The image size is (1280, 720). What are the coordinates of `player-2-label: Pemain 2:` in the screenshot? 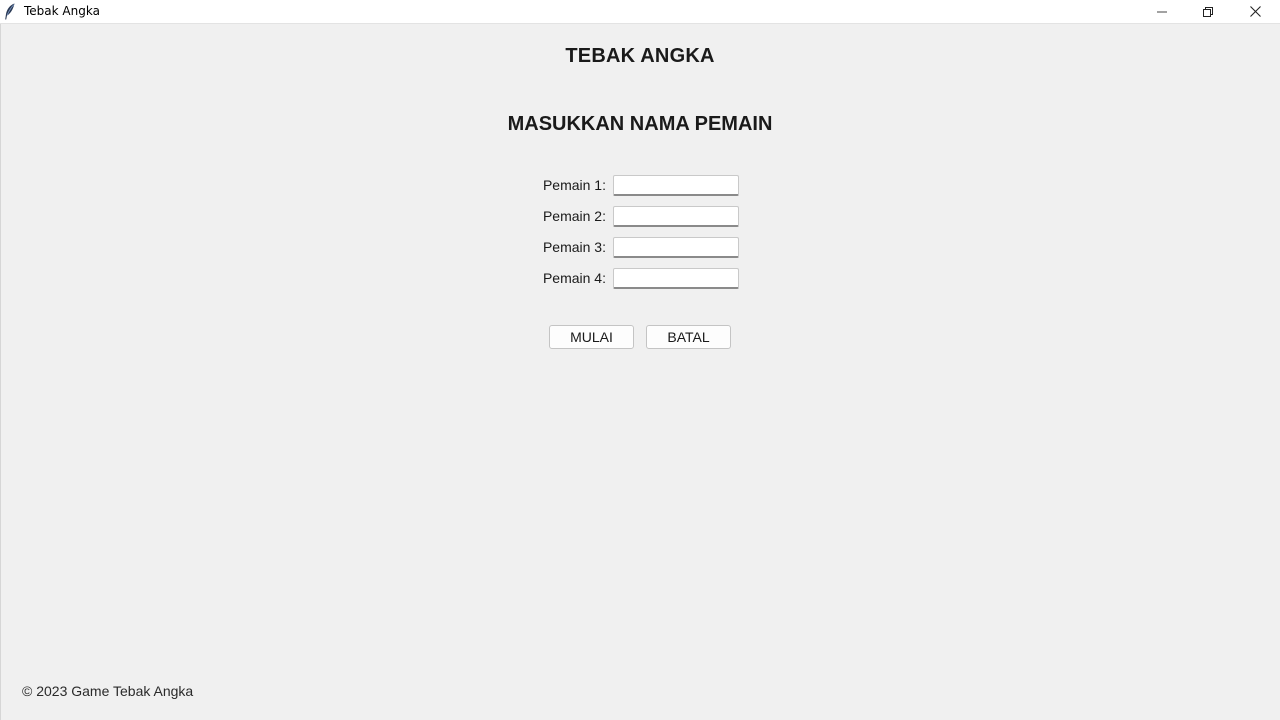 It's located at (574, 216).